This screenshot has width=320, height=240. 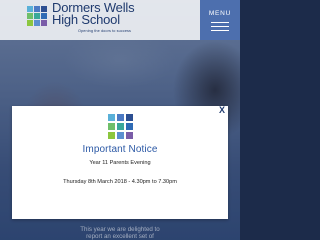 I want to click on intro-line1: This year we are delighted to, so click(x=120, y=229).